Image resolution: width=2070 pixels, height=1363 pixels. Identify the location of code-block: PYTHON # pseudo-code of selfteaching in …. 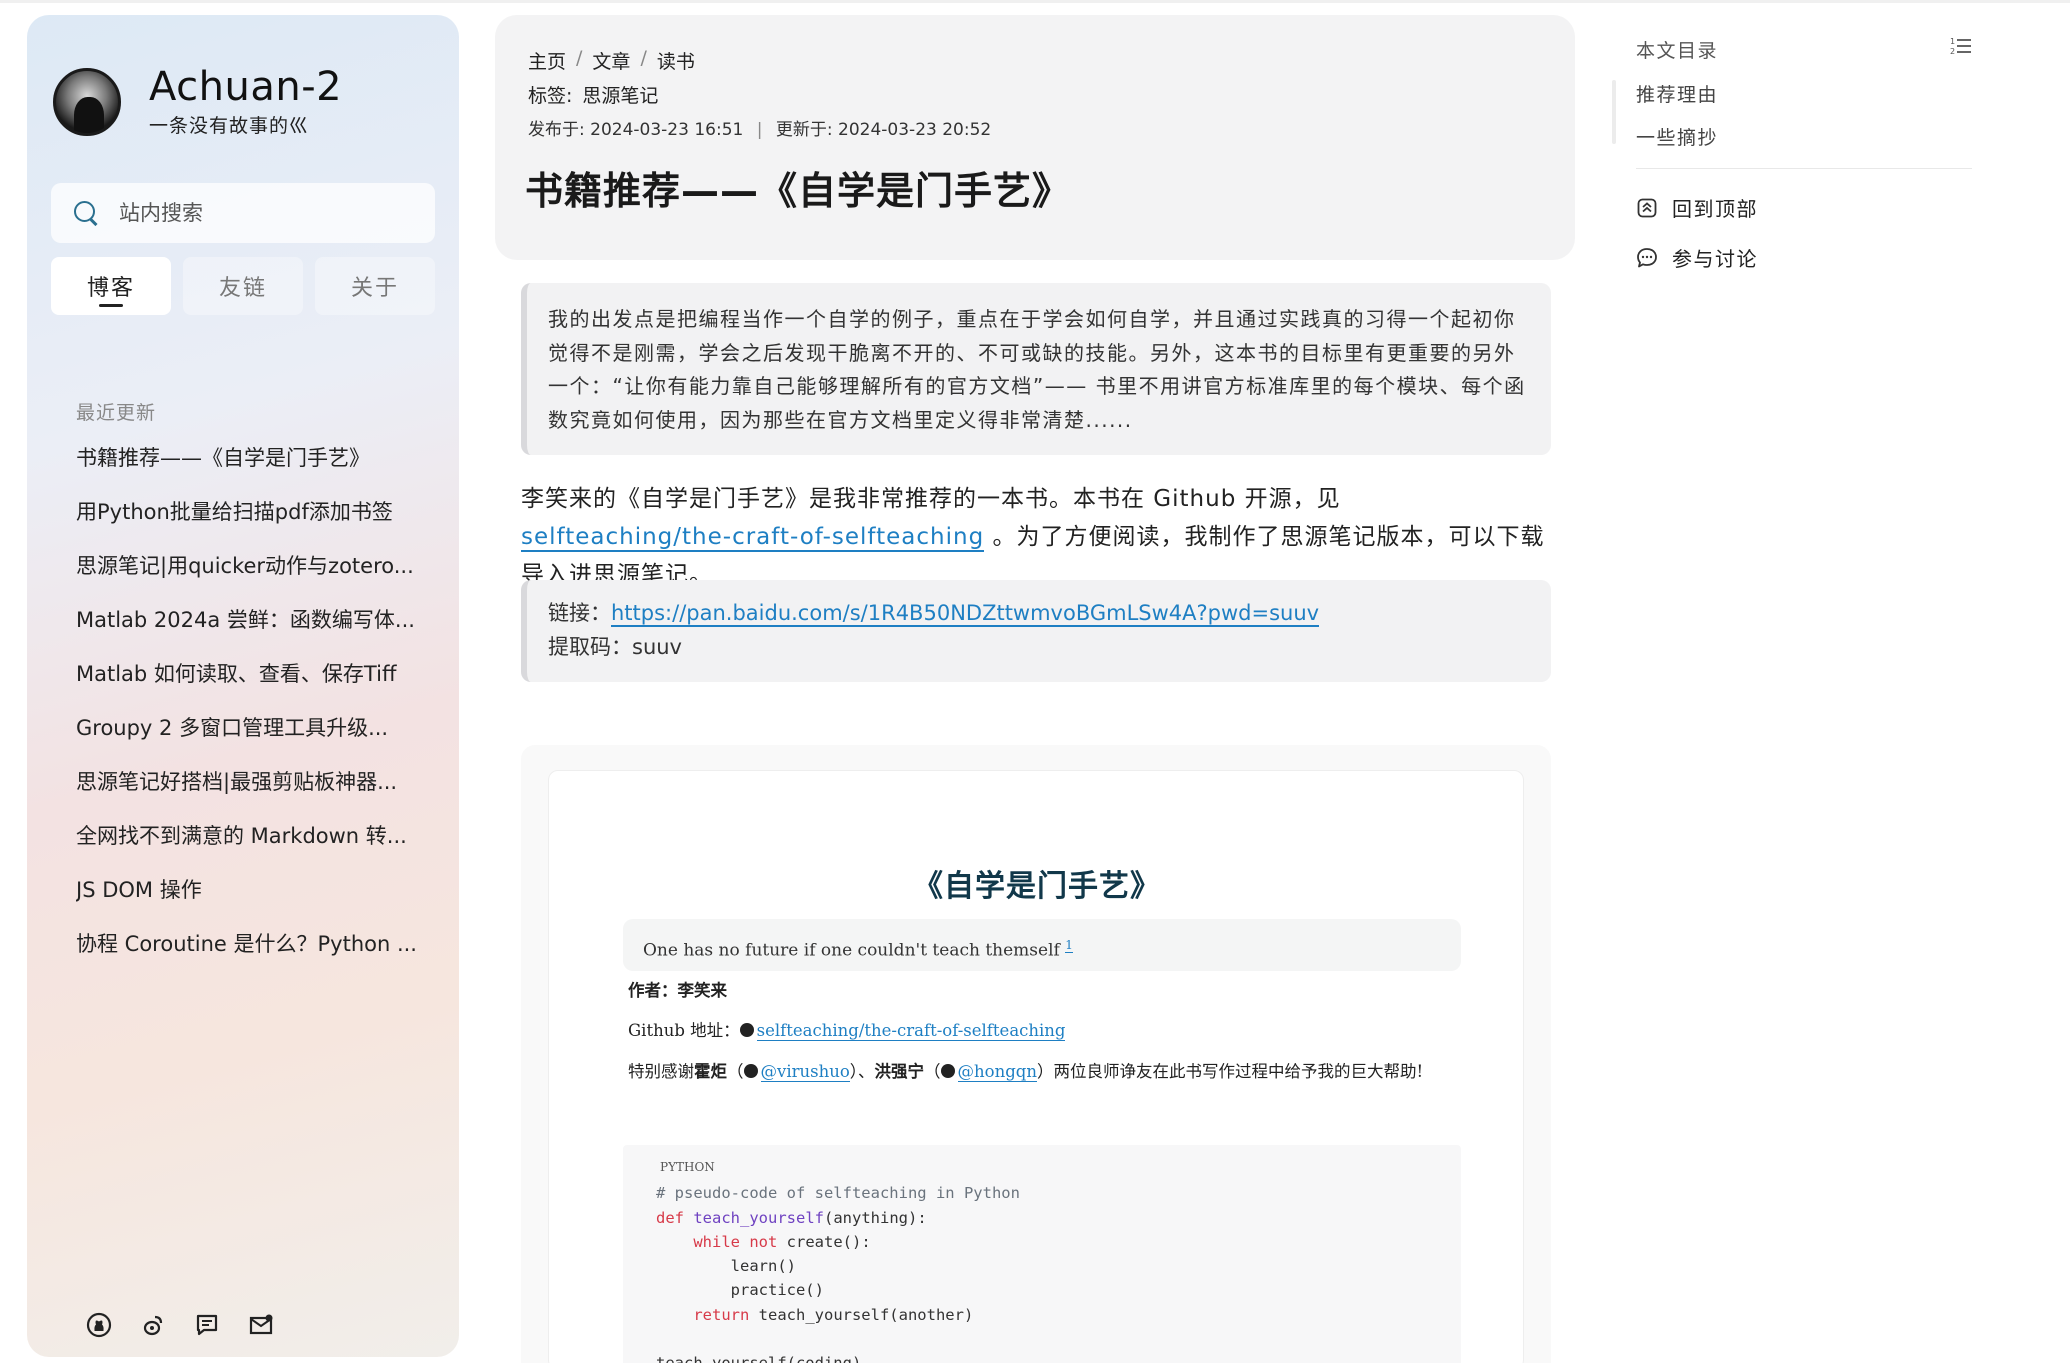
(1042, 1254).